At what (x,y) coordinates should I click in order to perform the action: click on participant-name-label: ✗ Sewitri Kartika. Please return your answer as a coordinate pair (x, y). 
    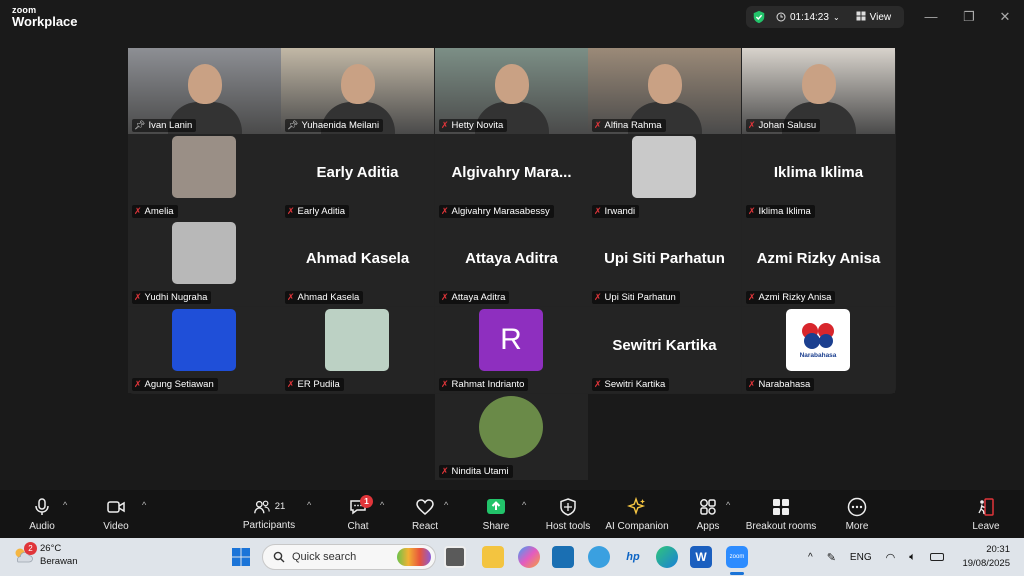
    Looking at the image, I should click on (631, 384).